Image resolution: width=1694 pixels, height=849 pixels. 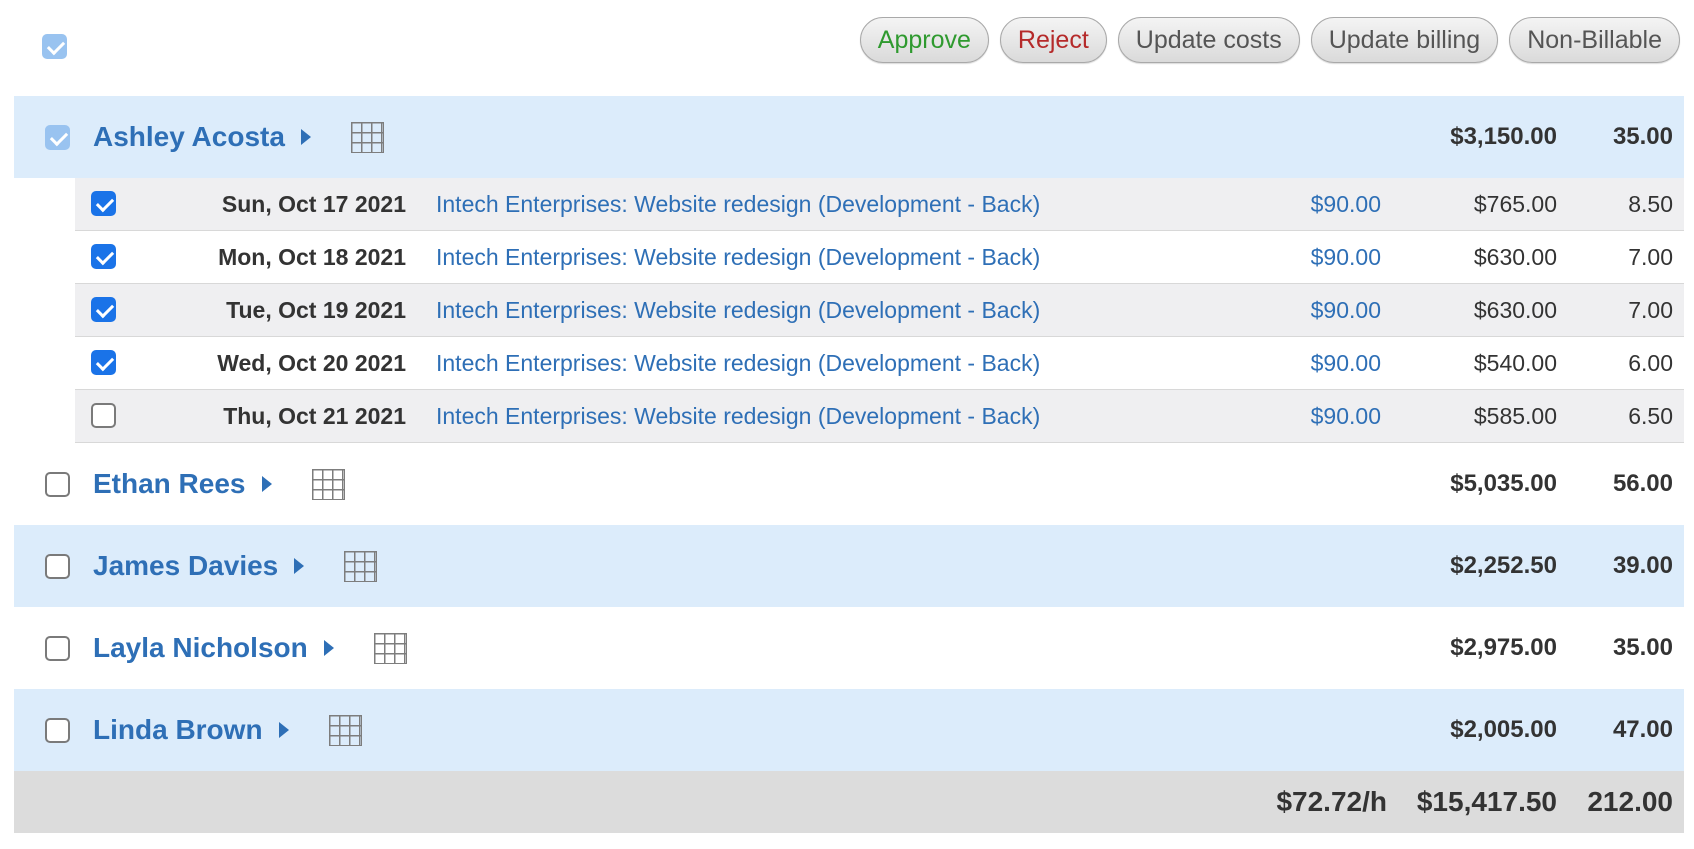 I want to click on group-name-link: James Davies, so click(x=185, y=566).